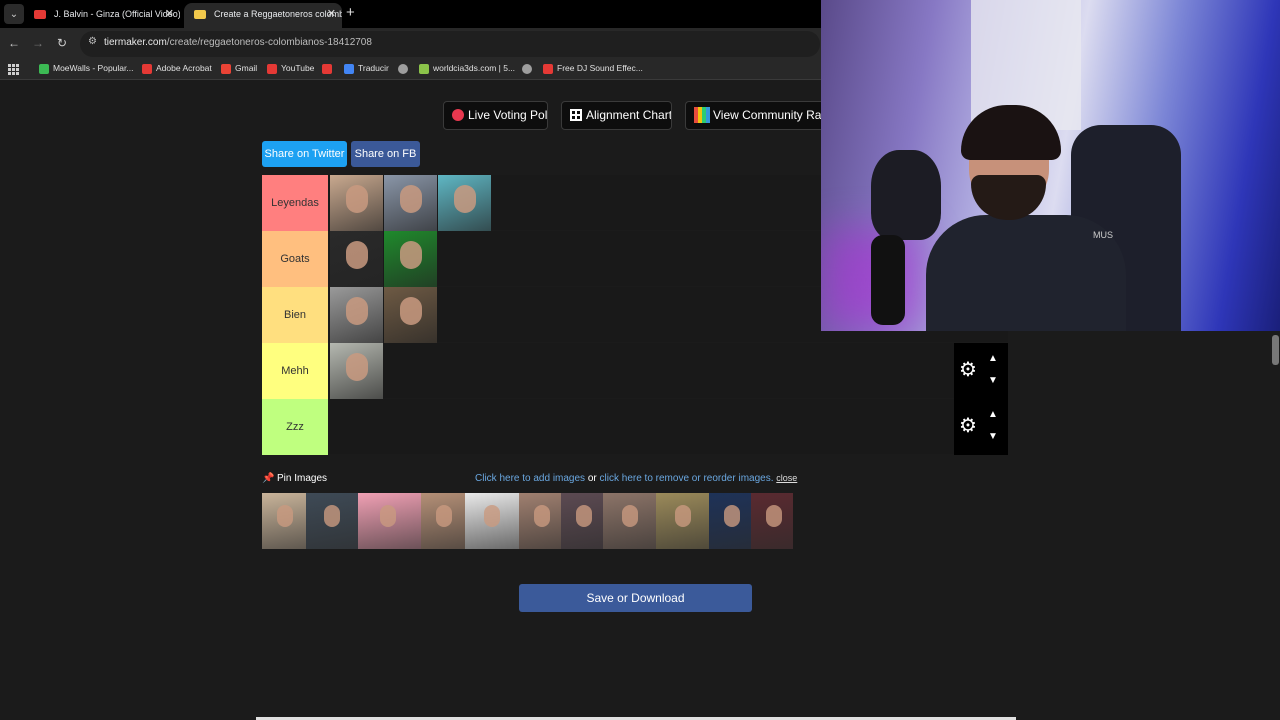 The width and height of the screenshot is (1280, 720). What do you see at coordinates (373, 68) in the screenshot?
I see `bookmark-label: Traducir` at bounding box center [373, 68].